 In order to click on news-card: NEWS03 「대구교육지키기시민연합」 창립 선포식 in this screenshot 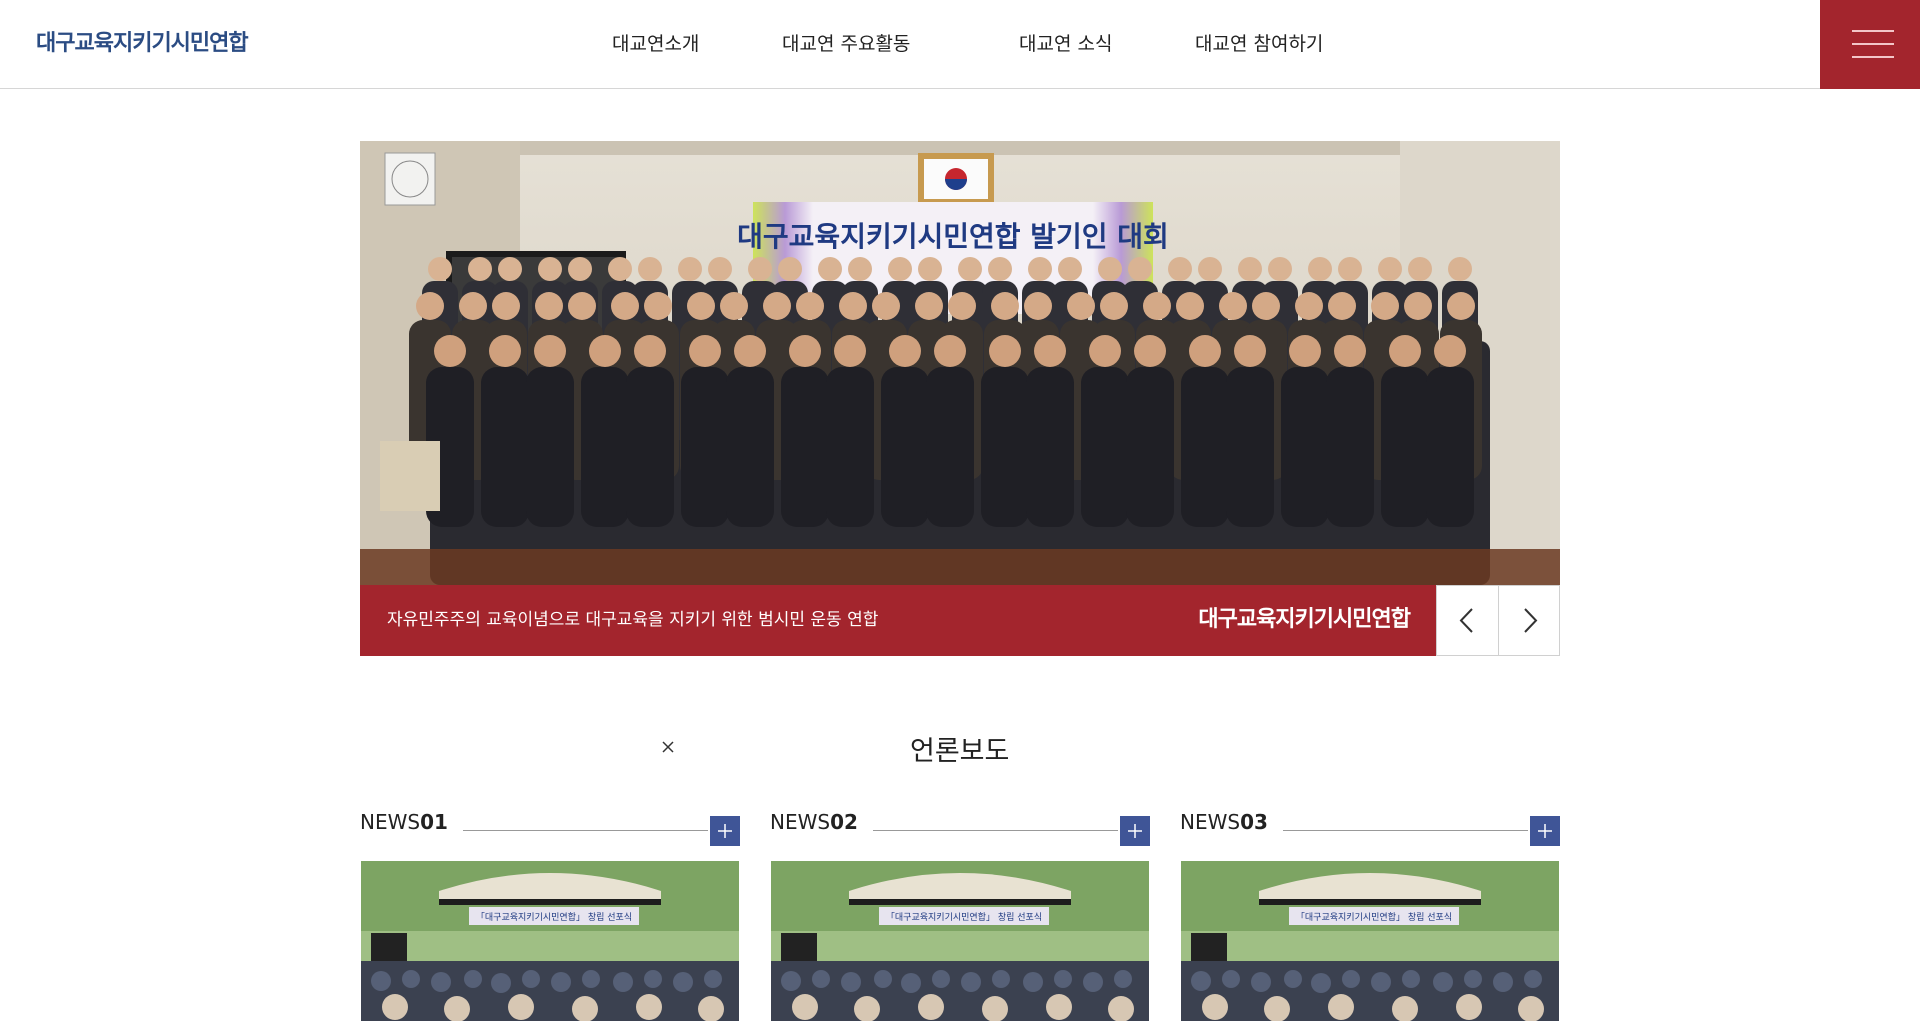, I will do `click(1370, 914)`.